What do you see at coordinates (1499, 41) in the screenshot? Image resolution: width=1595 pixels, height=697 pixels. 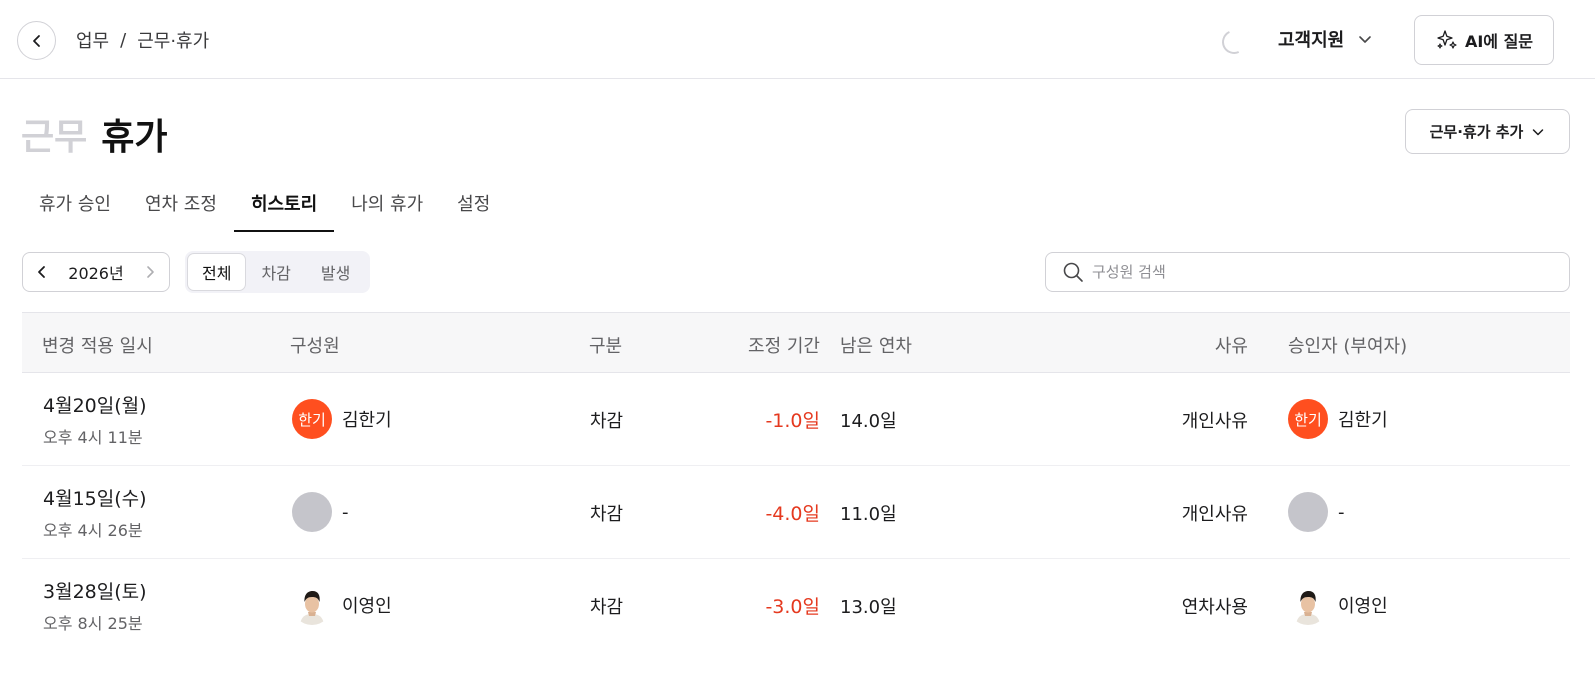 I see `ask-ai-label: AI에 질문` at bounding box center [1499, 41].